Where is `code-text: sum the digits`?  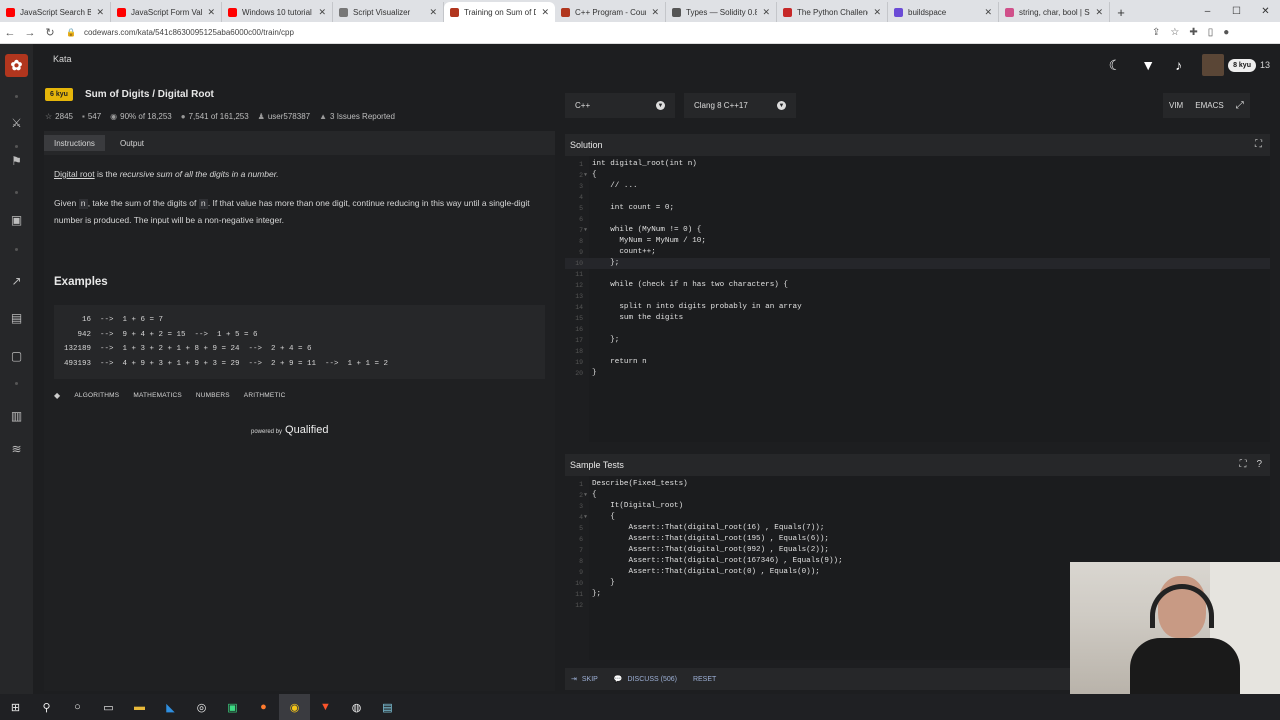
code-text: sum the digits is located at coordinates (638, 318).